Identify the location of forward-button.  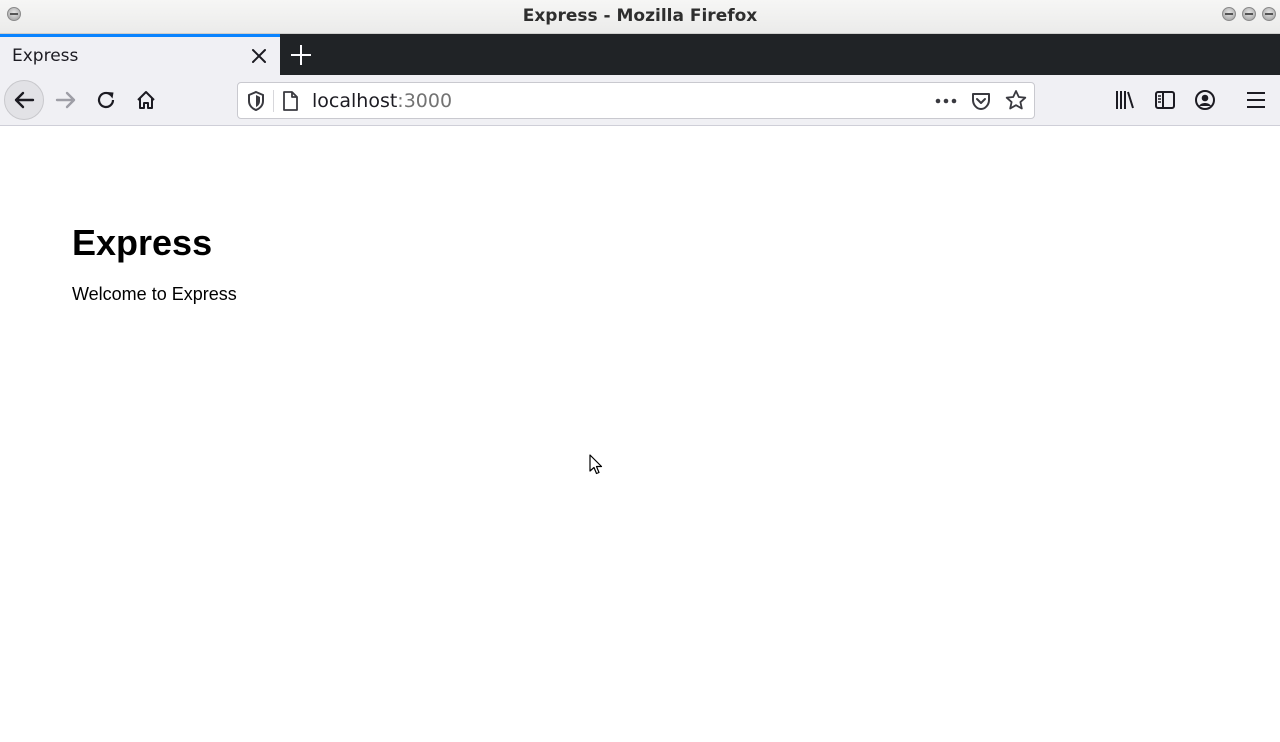
(66, 100).